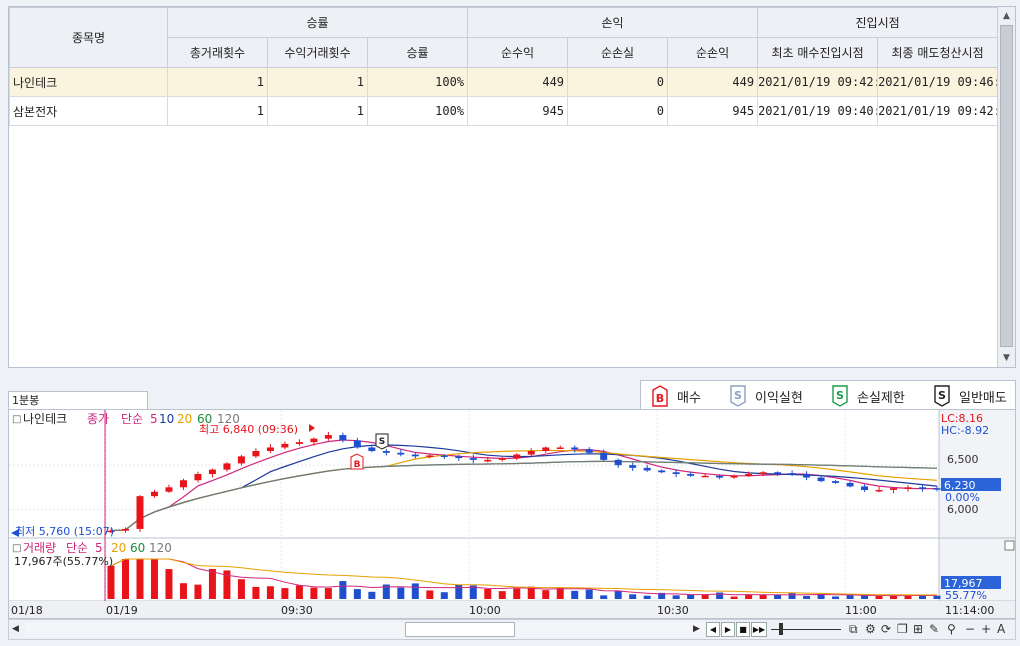 The height and width of the screenshot is (646, 1020). What do you see at coordinates (918, 629) in the screenshot?
I see `crosshair-icon: ⊞` at bounding box center [918, 629].